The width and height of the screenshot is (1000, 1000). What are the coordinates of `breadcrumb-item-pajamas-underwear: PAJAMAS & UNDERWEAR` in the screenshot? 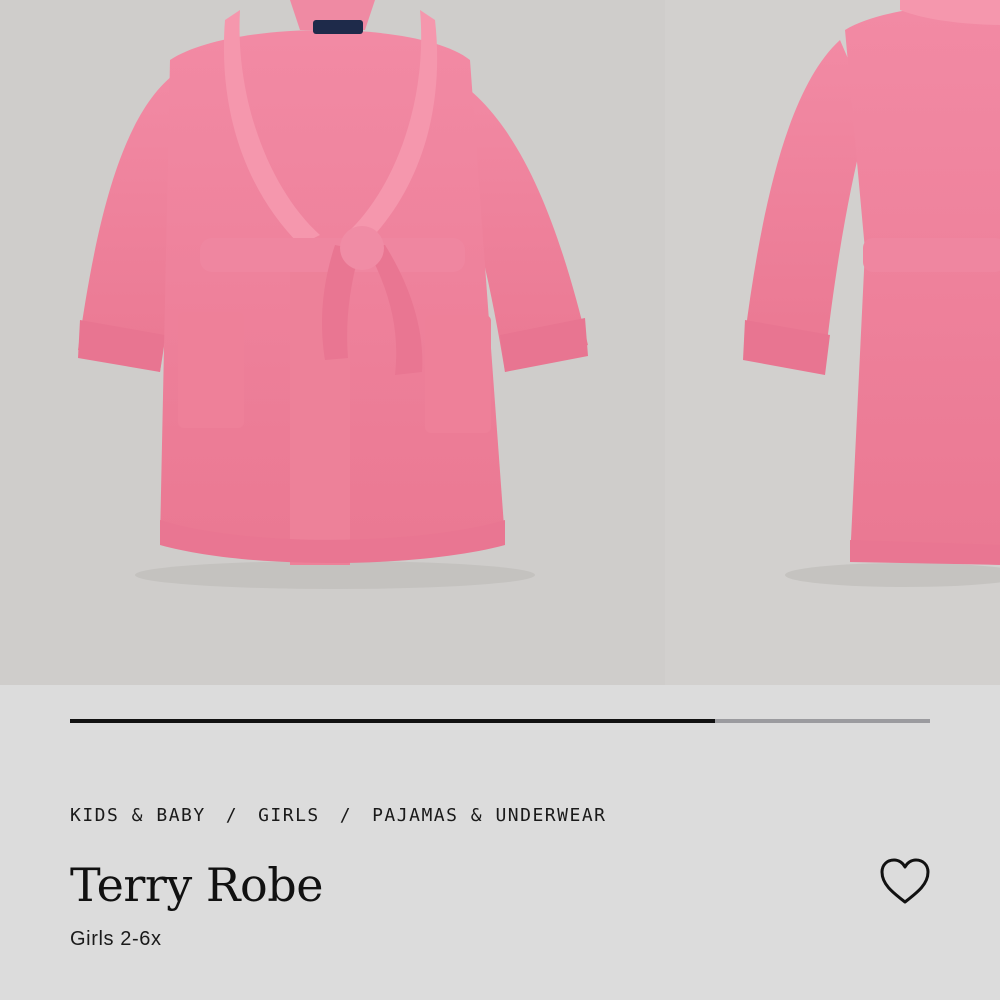 It's located at (489, 815).